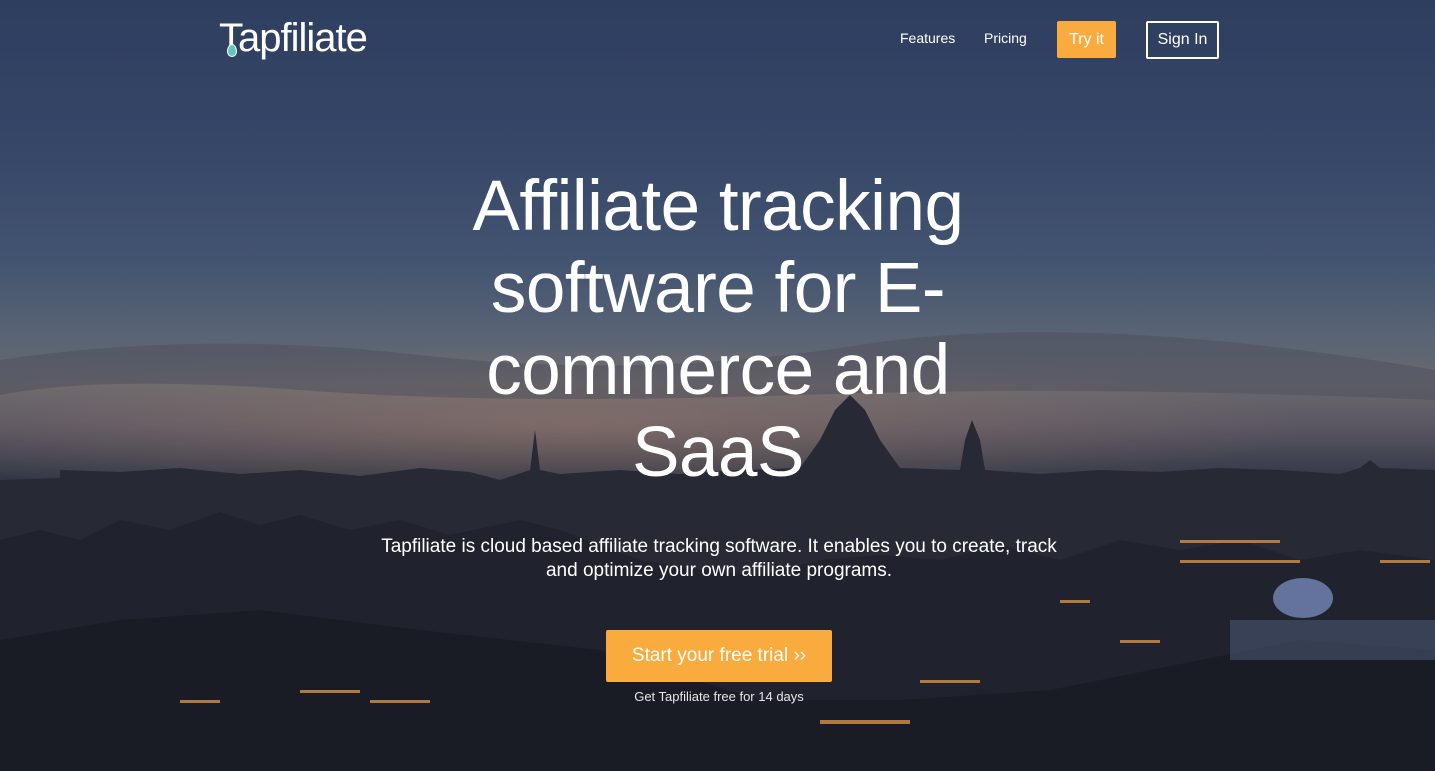  What do you see at coordinates (927, 38) in the screenshot?
I see `nav-features-link: Features` at bounding box center [927, 38].